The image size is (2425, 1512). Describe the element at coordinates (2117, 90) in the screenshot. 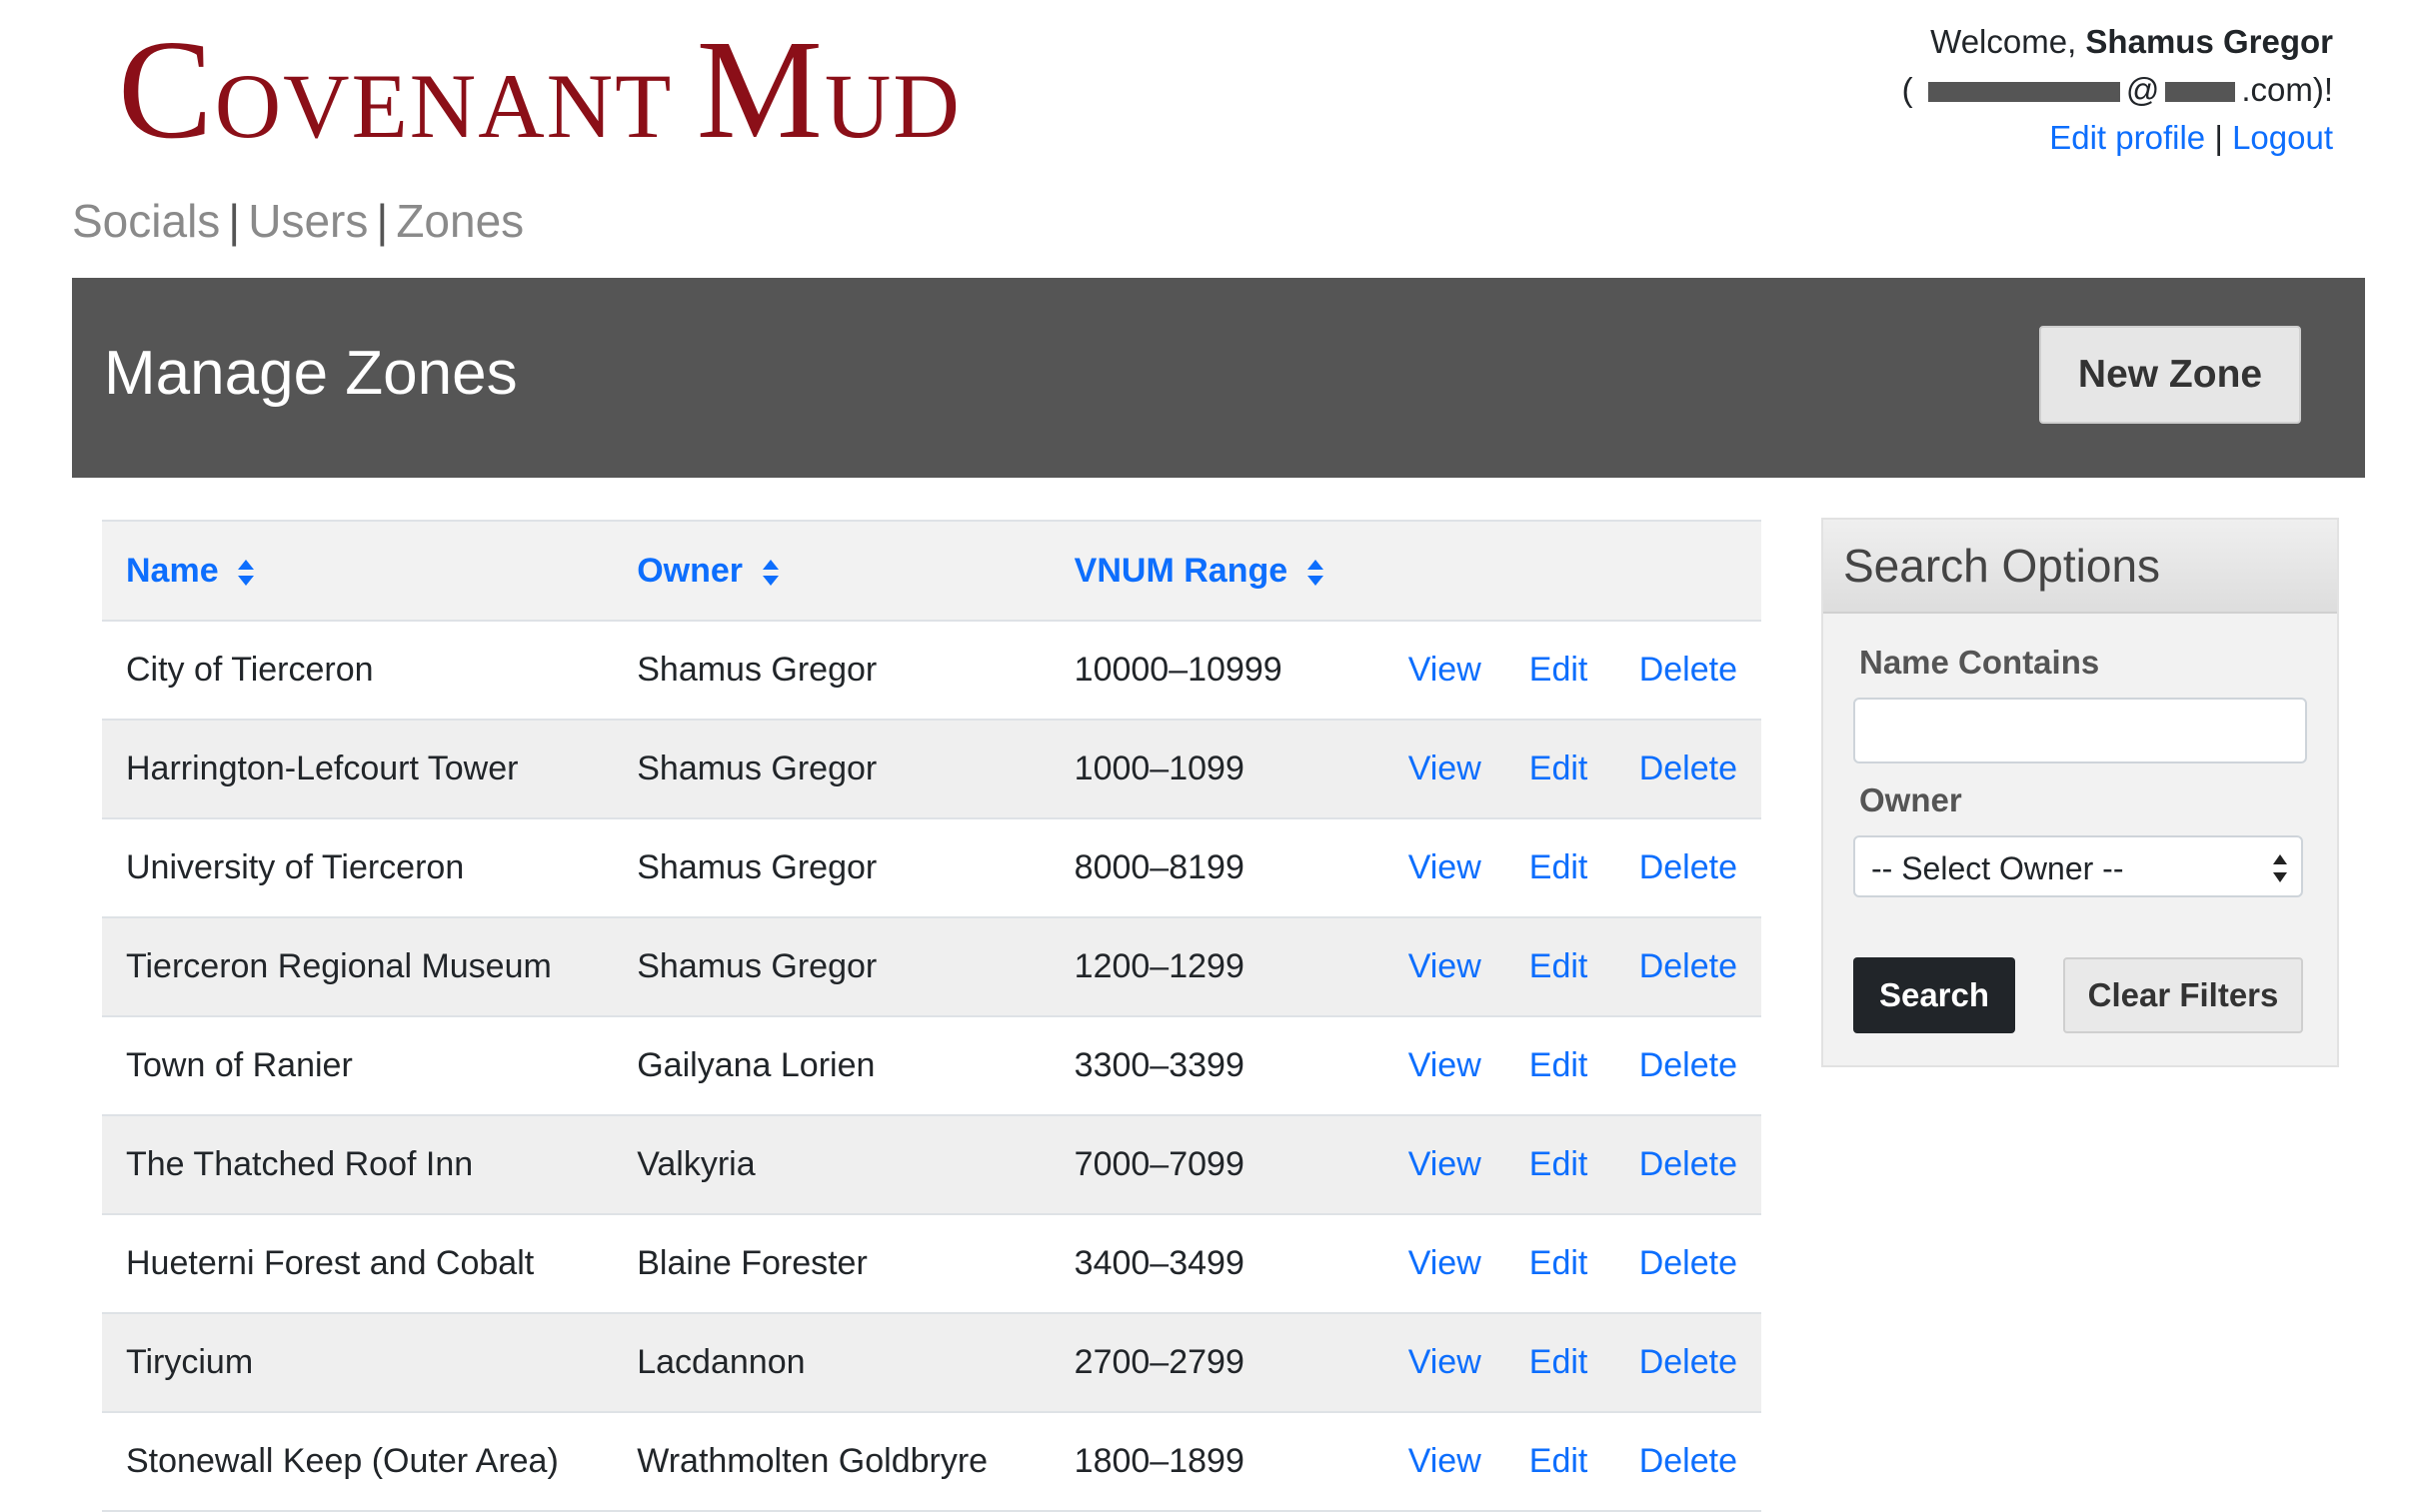

I see `email-line: ( @ .com)!` at that location.